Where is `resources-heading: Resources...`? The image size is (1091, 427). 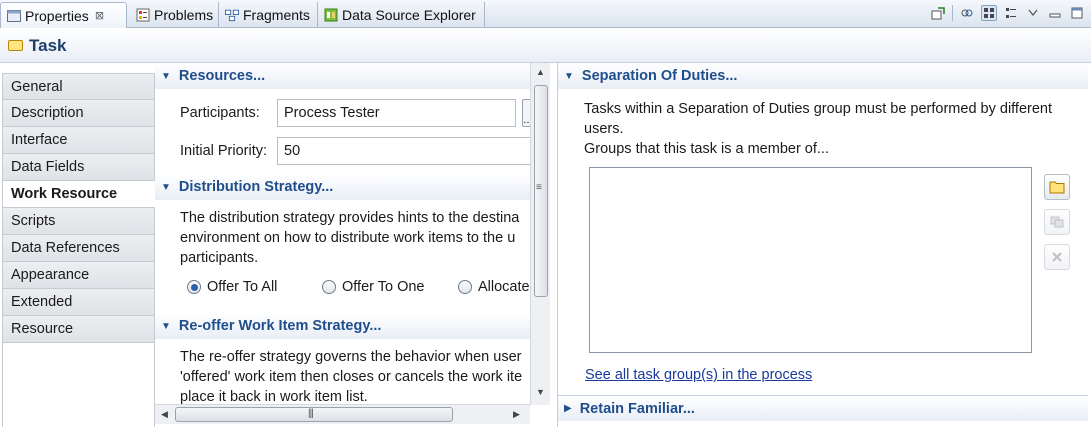
resources-heading: Resources... is located at coordinates (222, 76).